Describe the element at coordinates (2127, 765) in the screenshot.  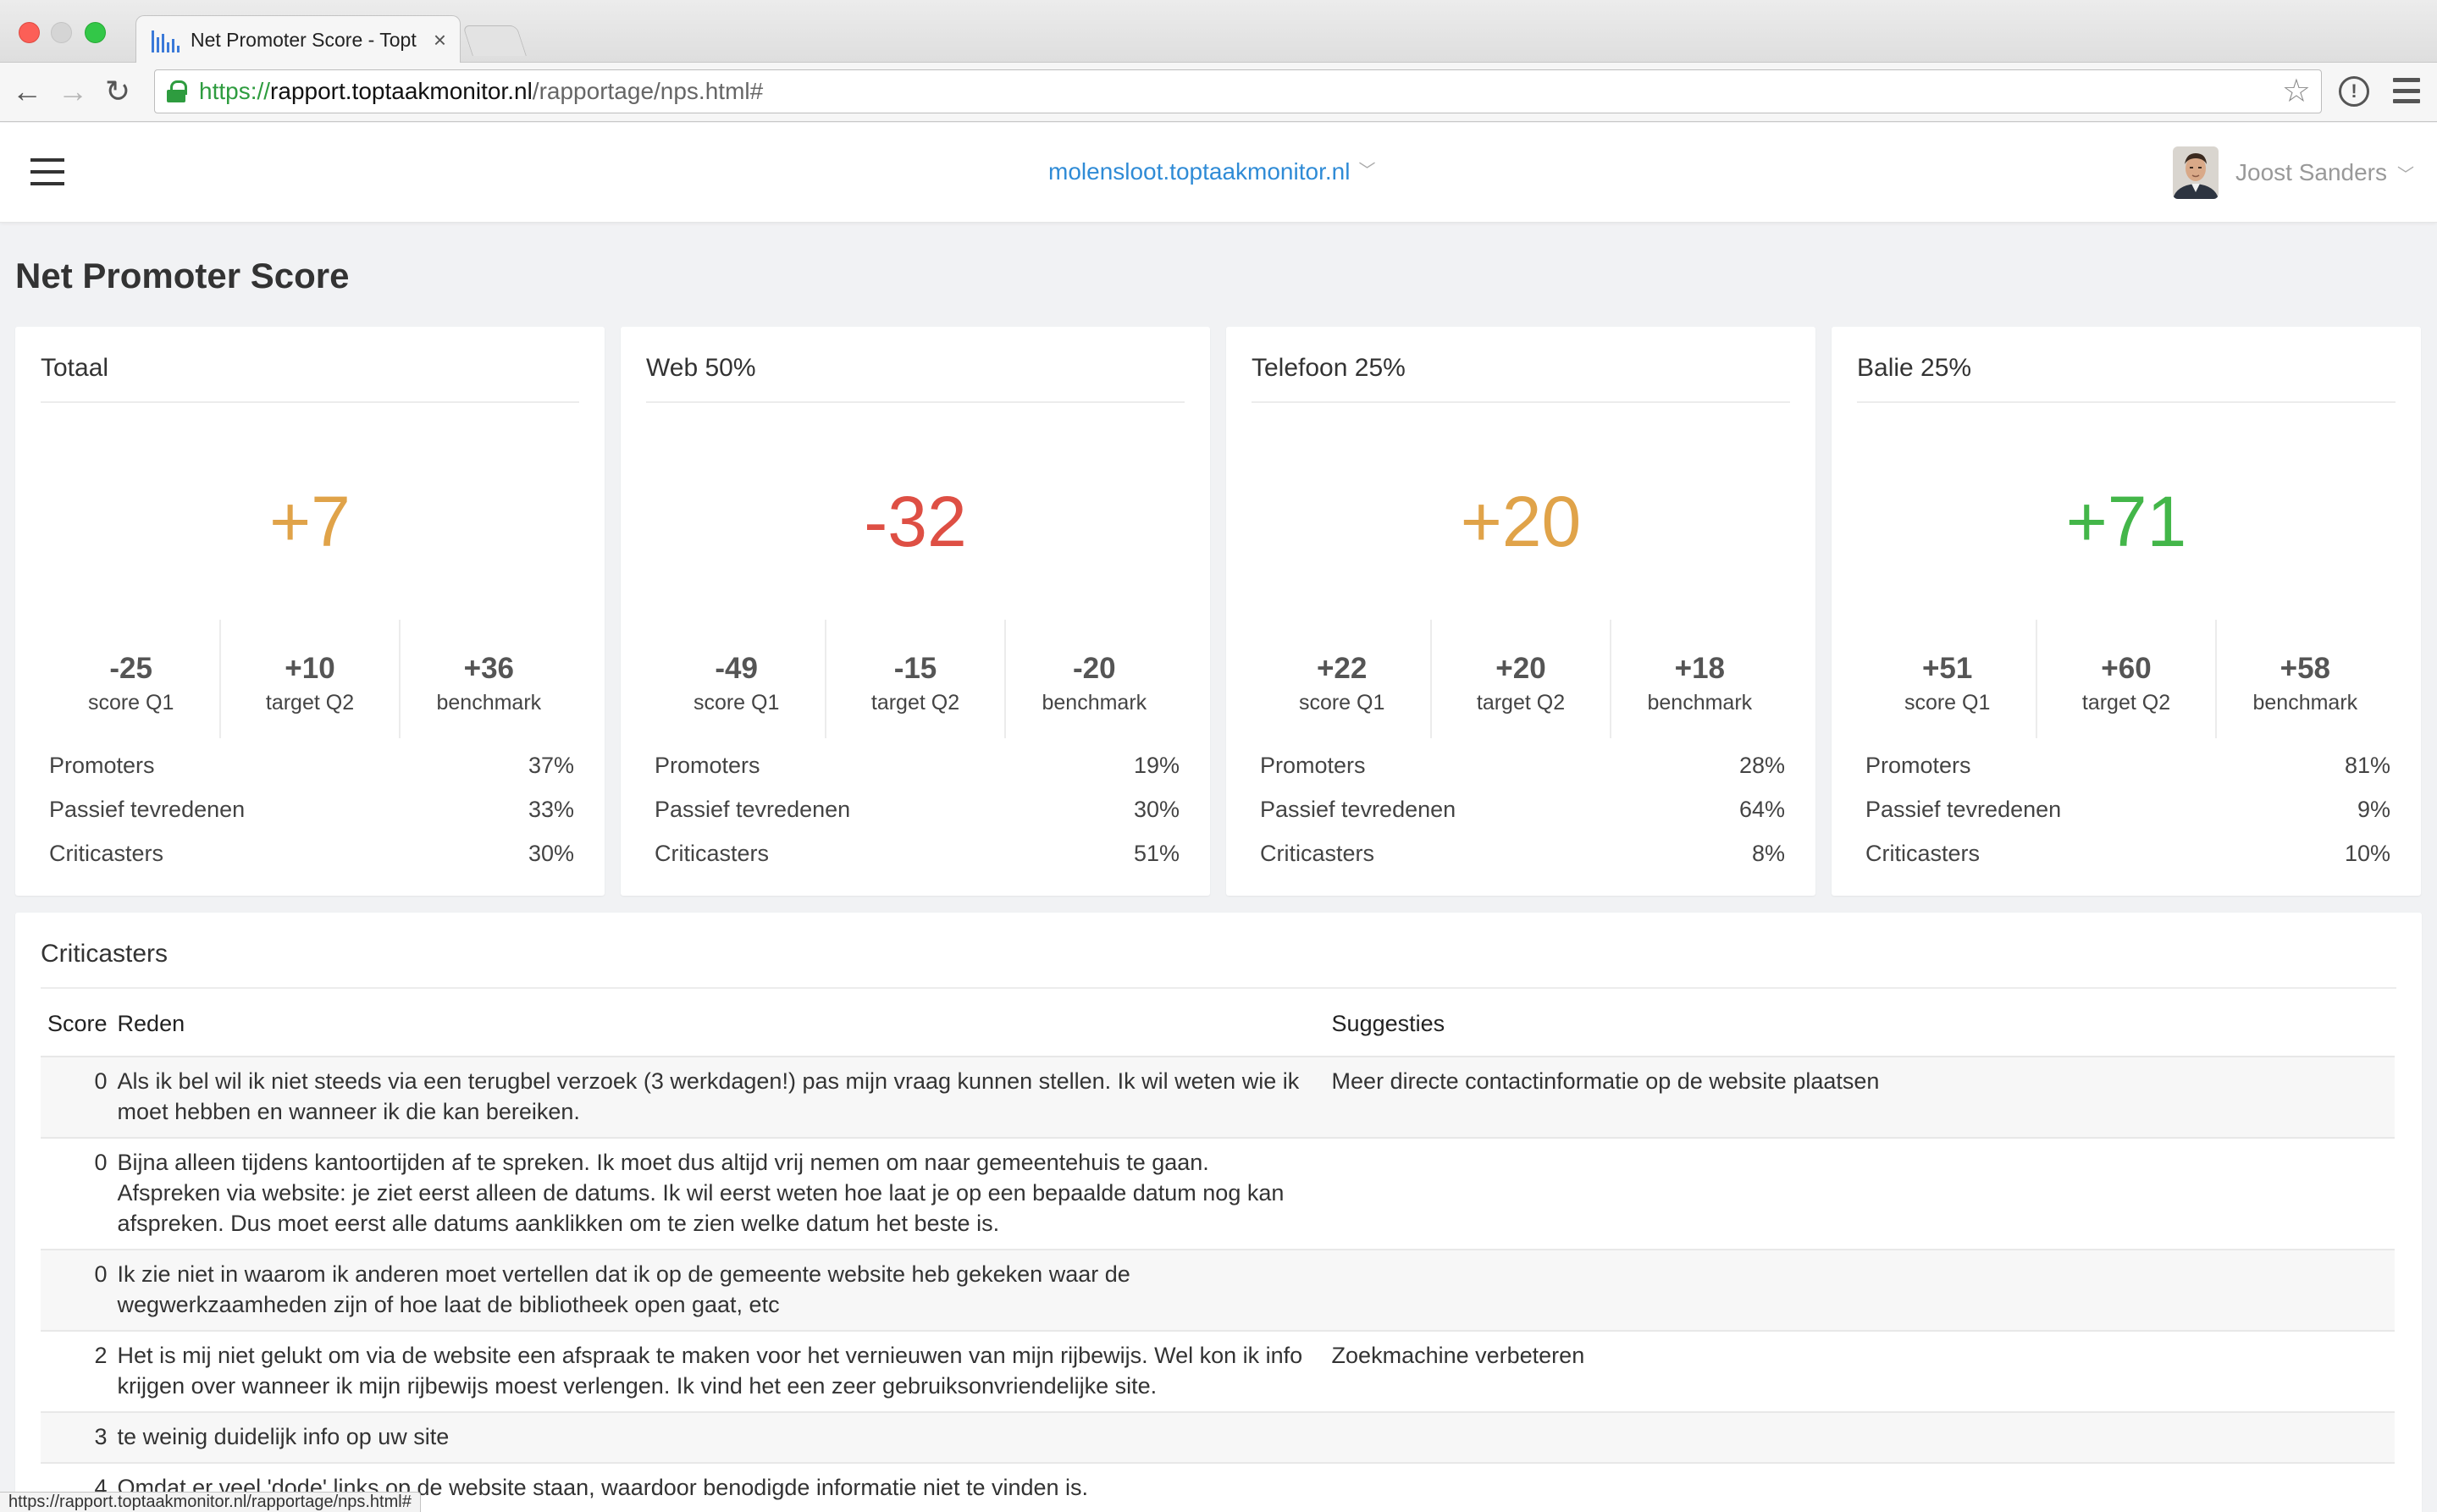
I see `row-promoters: Promoters 81%` at that location.